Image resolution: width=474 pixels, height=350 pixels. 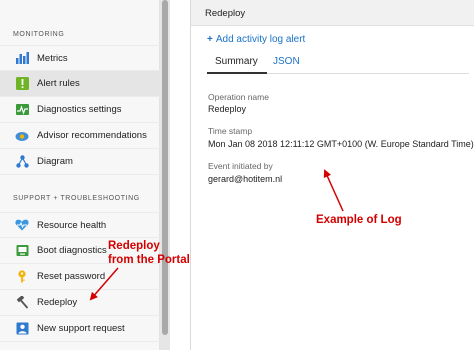 I want to click on blade-gap, so click(x=180, y=175).